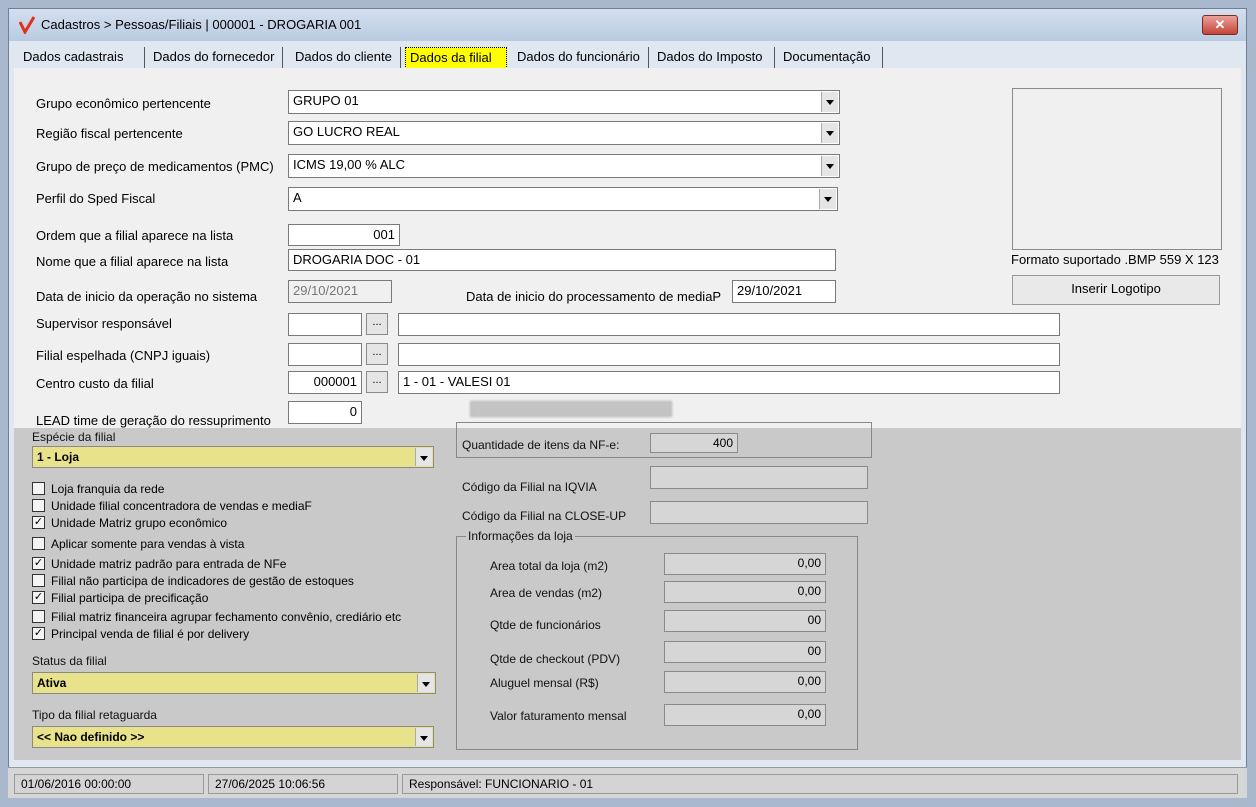 Image resolution: width=1256 pixels, height=807 pixels. I want to click on close-button: ✕, so click(1220, 25).